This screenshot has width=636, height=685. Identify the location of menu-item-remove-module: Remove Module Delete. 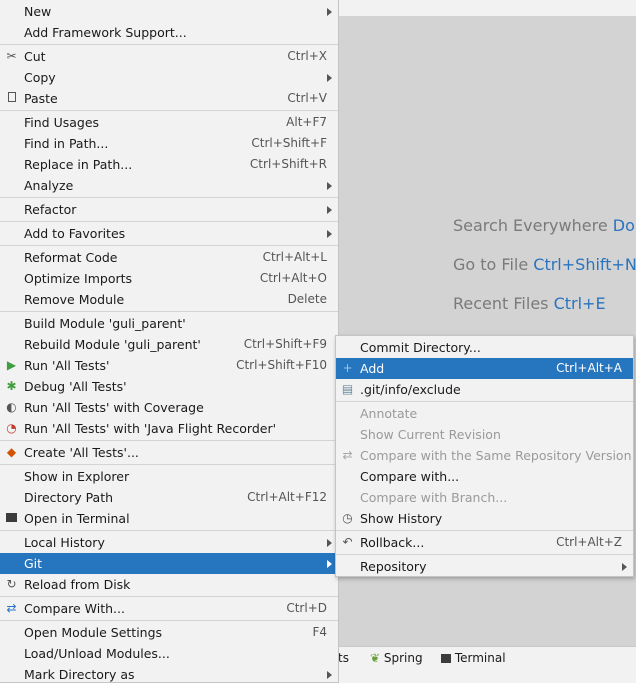
(169, 299).